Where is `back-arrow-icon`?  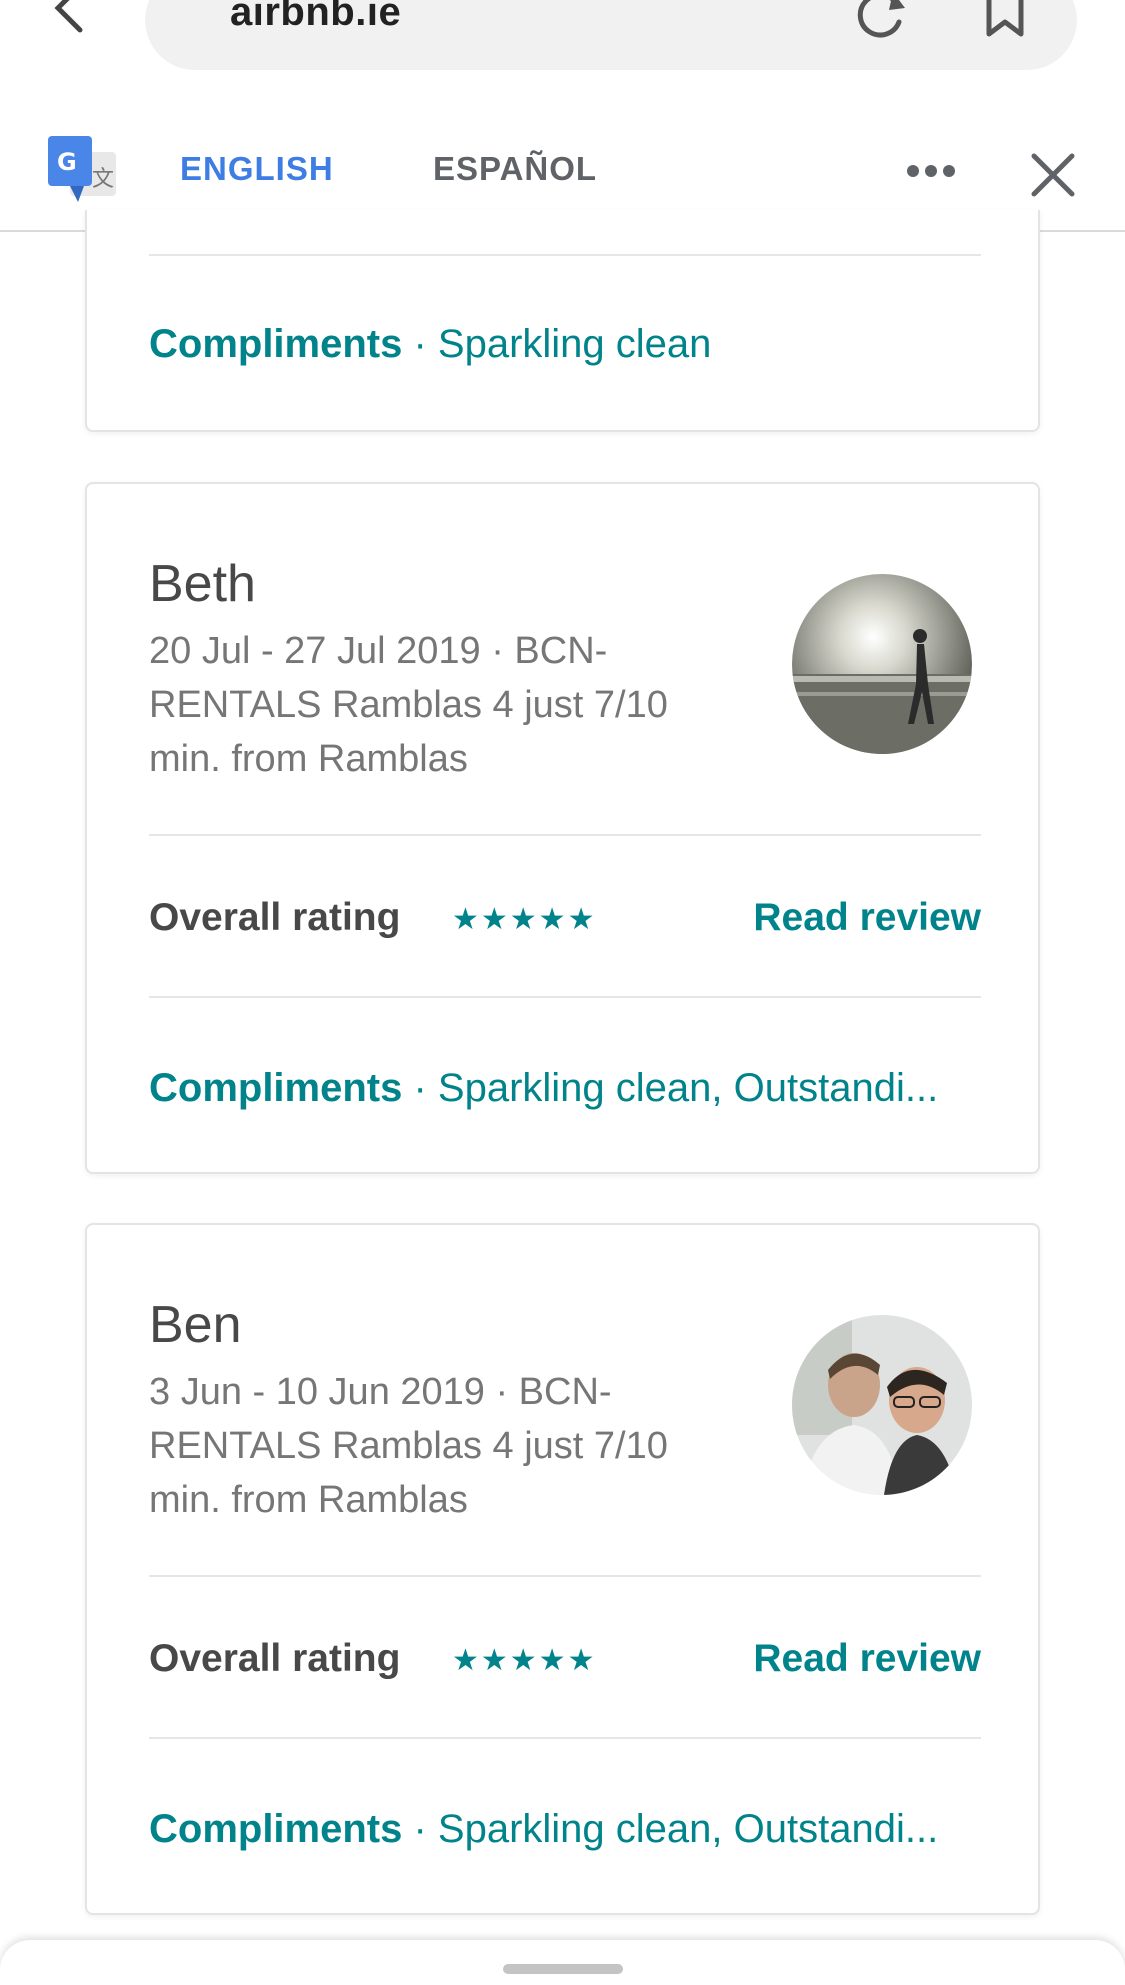 back-arrow-icon is located at coordinates (73, 19).